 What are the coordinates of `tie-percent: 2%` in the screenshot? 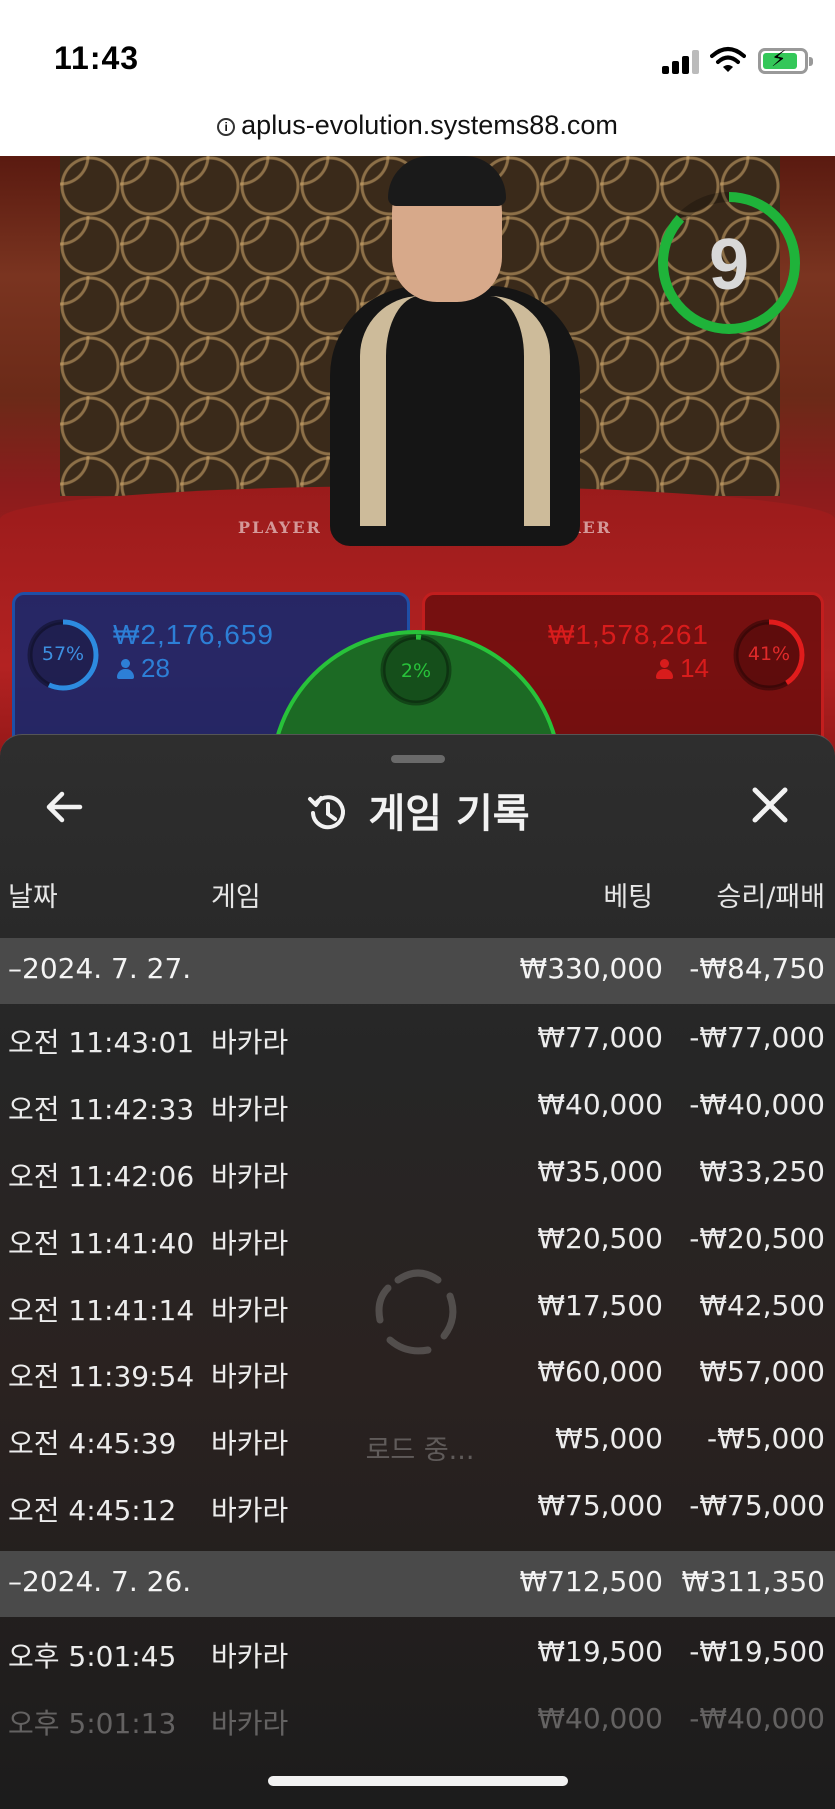 It's located at (416, 671).